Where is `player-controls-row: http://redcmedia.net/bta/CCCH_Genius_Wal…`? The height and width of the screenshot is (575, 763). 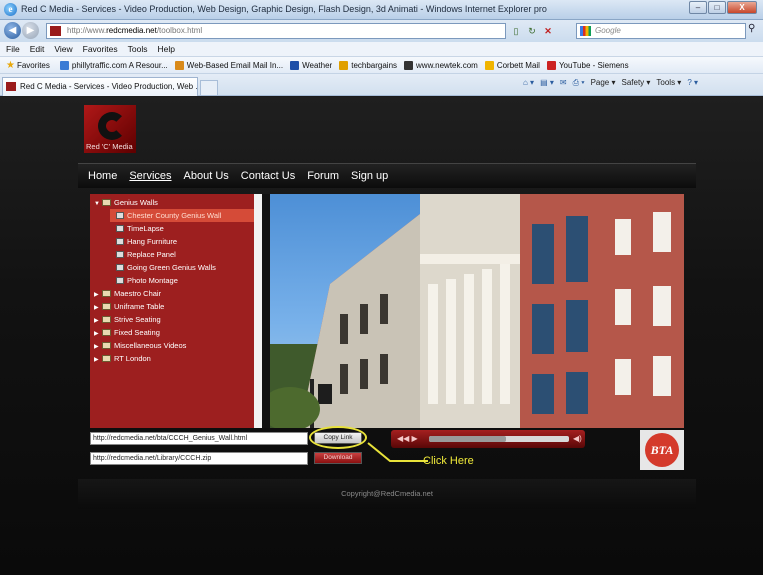
player-controls-row: http://redcmedia.net/bta/CCCH_Genius_Wal… is located at coordinates (387, 450).